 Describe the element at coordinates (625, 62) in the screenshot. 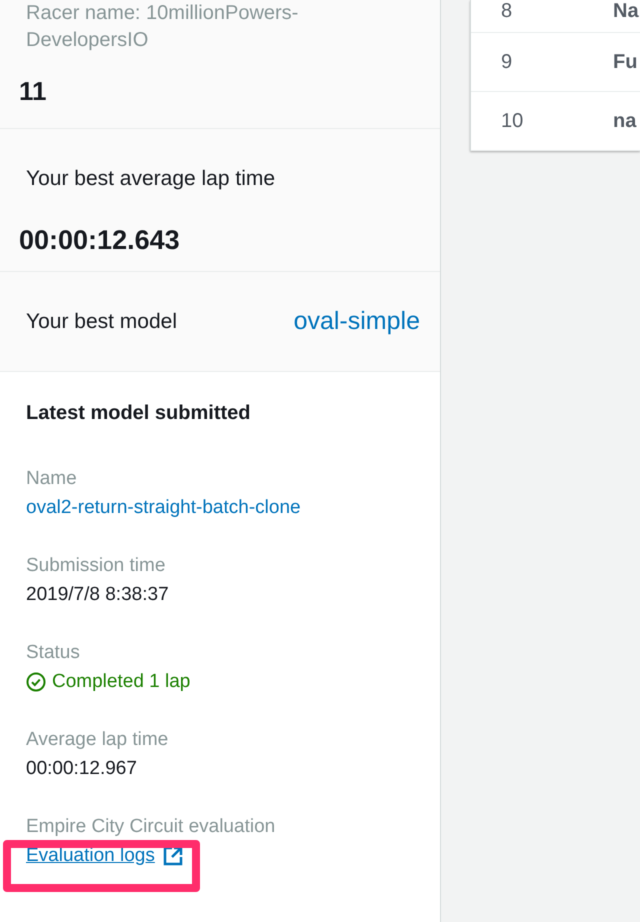

I see `racer-cell: Fu` at that location.